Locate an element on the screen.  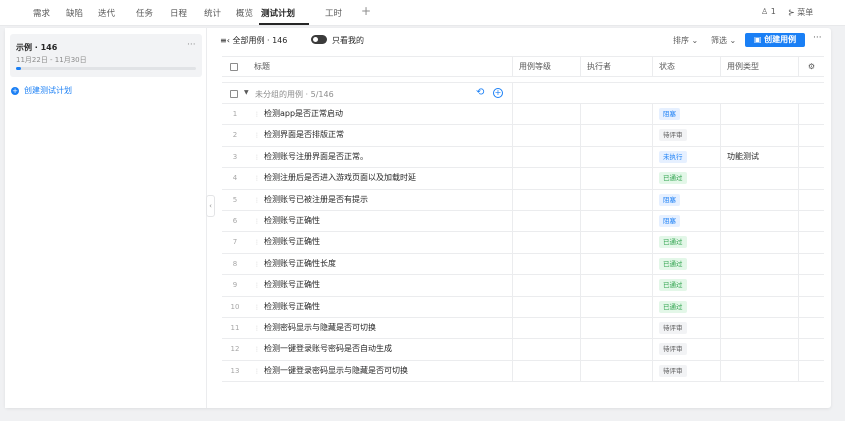
table-row: 9 ⋮ 检测账号正确性 已通过 is located at coordinates (523, 286).